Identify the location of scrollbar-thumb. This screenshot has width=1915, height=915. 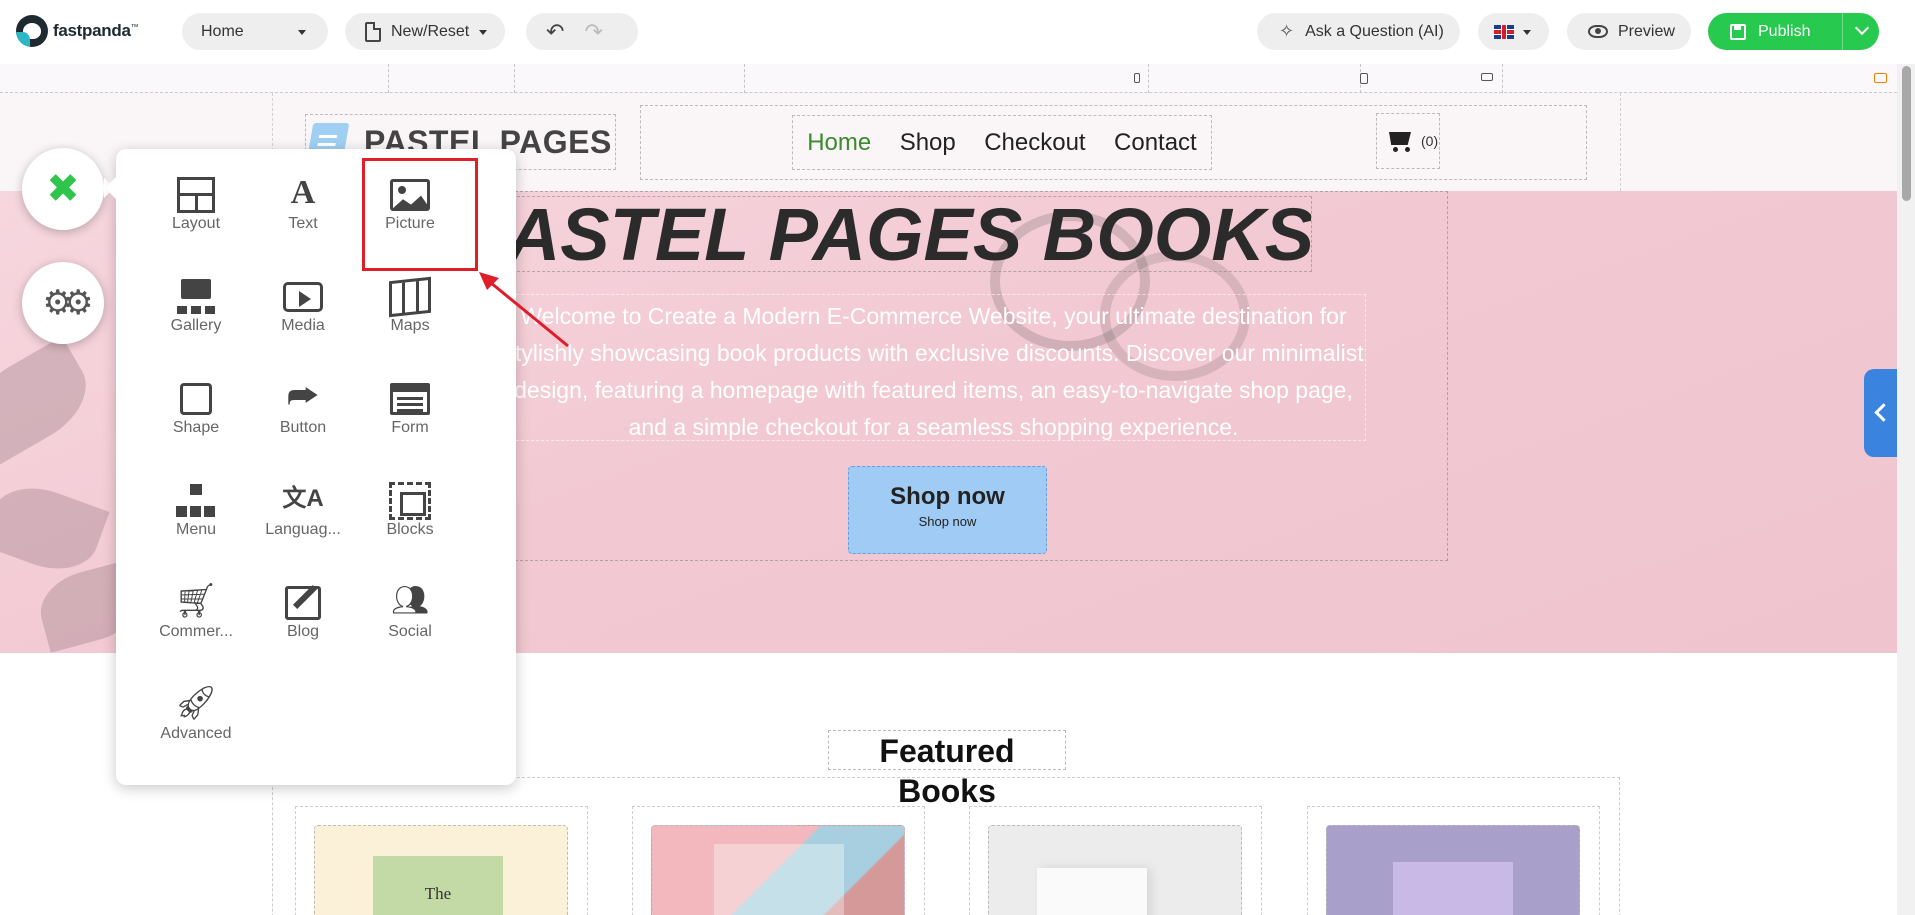
(1906, 133).